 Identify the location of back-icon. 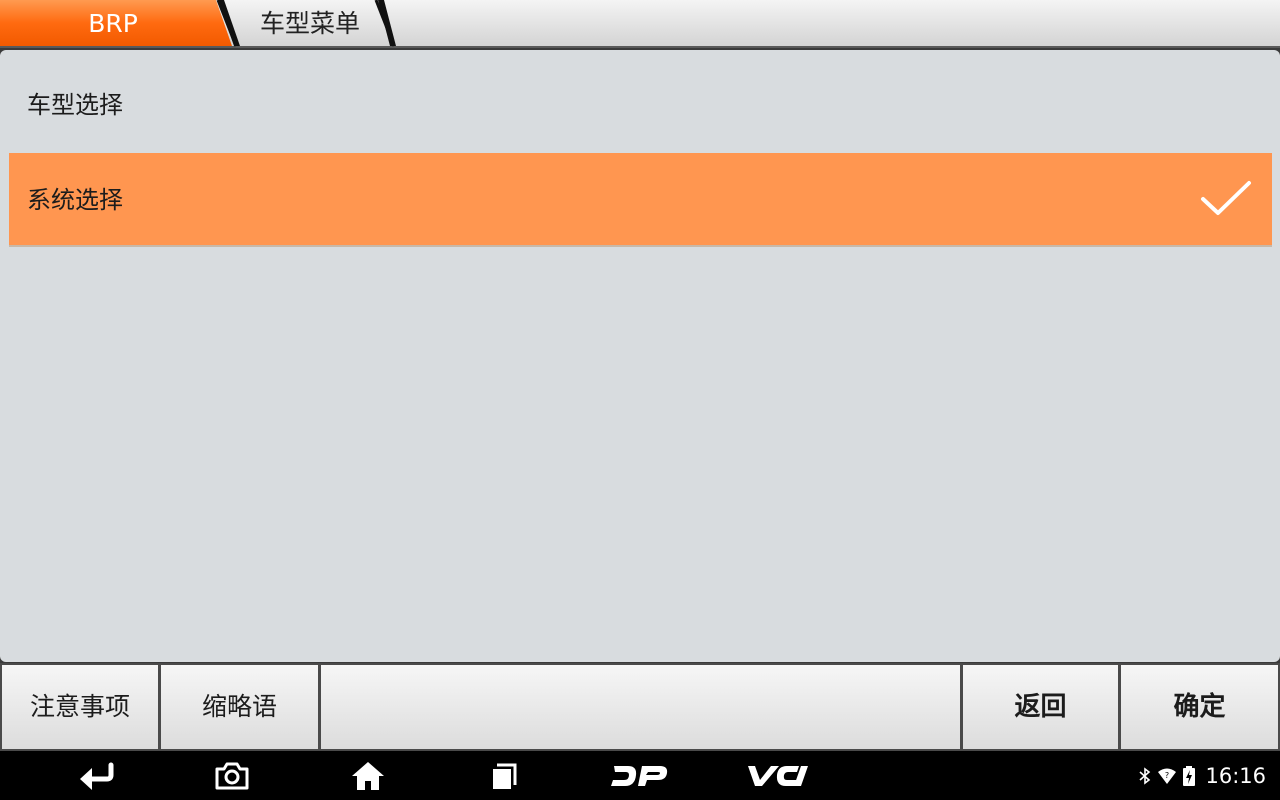
(97, 776).